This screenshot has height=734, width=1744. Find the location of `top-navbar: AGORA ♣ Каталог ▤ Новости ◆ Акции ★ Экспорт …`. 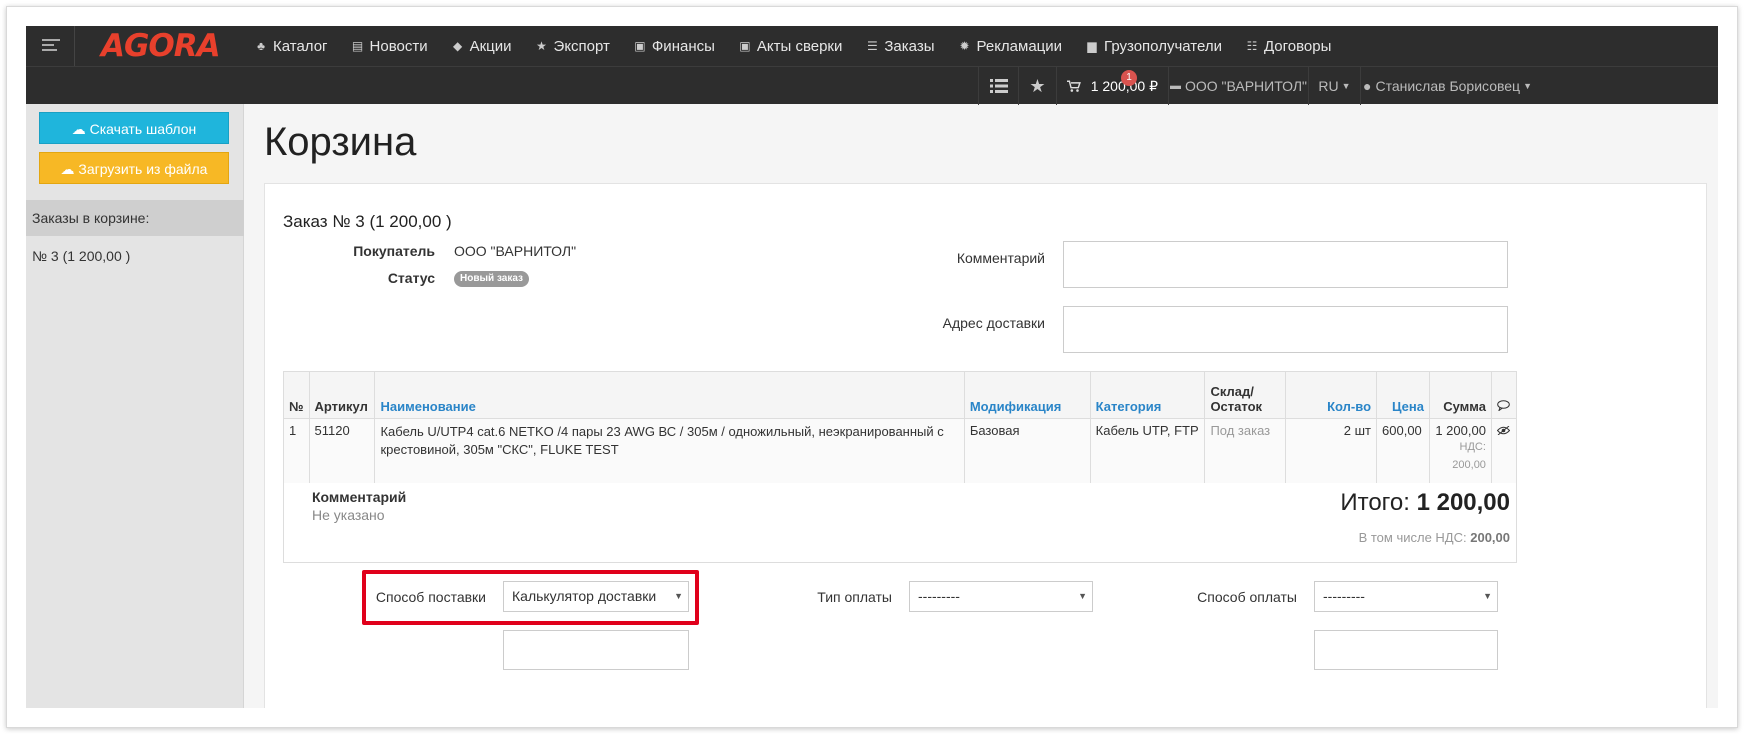

top-navbar: AGORA ♣ Каталог ▤ Новости ◆ Акции ★ Экспорт … is located at coordinates (872, 65).